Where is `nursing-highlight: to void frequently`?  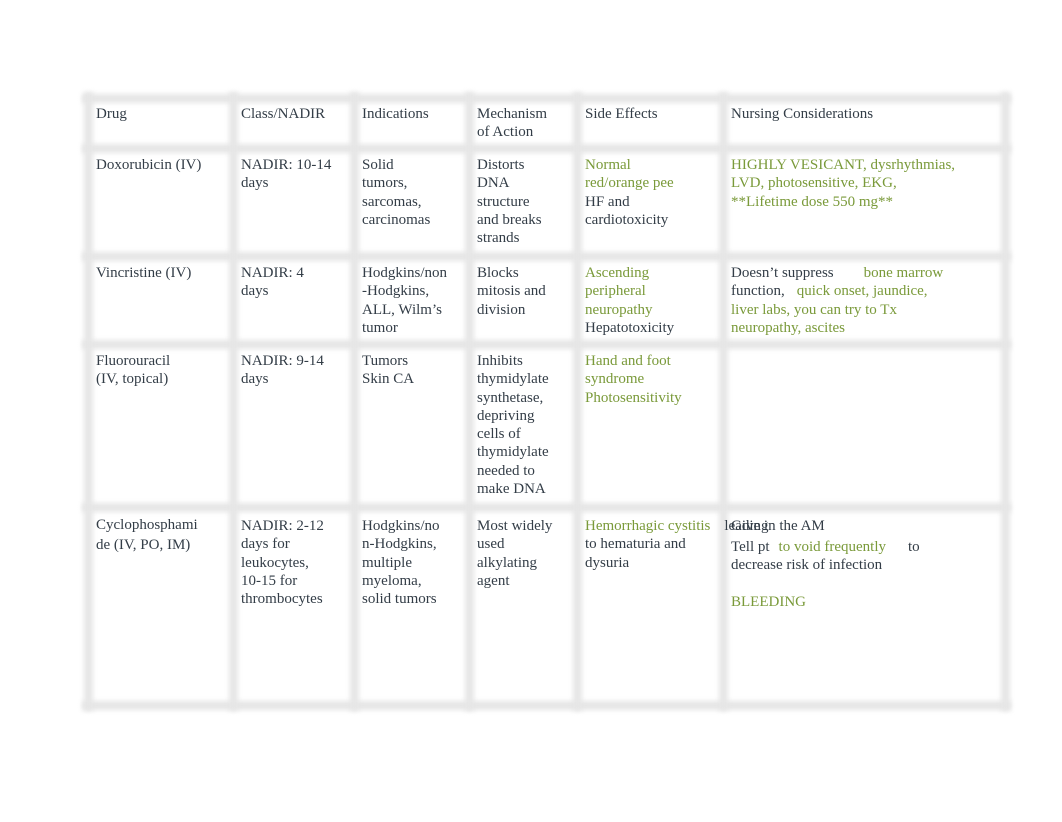 nursing-highlight: to void frequently is located at coordinates (832, 546).